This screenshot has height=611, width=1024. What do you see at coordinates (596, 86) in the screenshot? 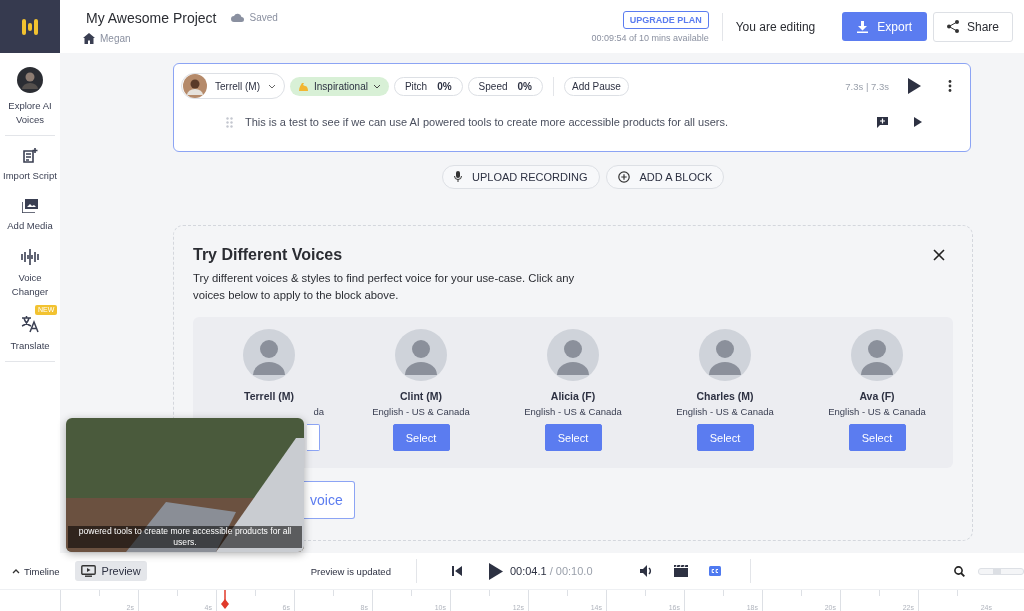
I see `add-pause-button: Add Pause` at bounding box center [596, 86].